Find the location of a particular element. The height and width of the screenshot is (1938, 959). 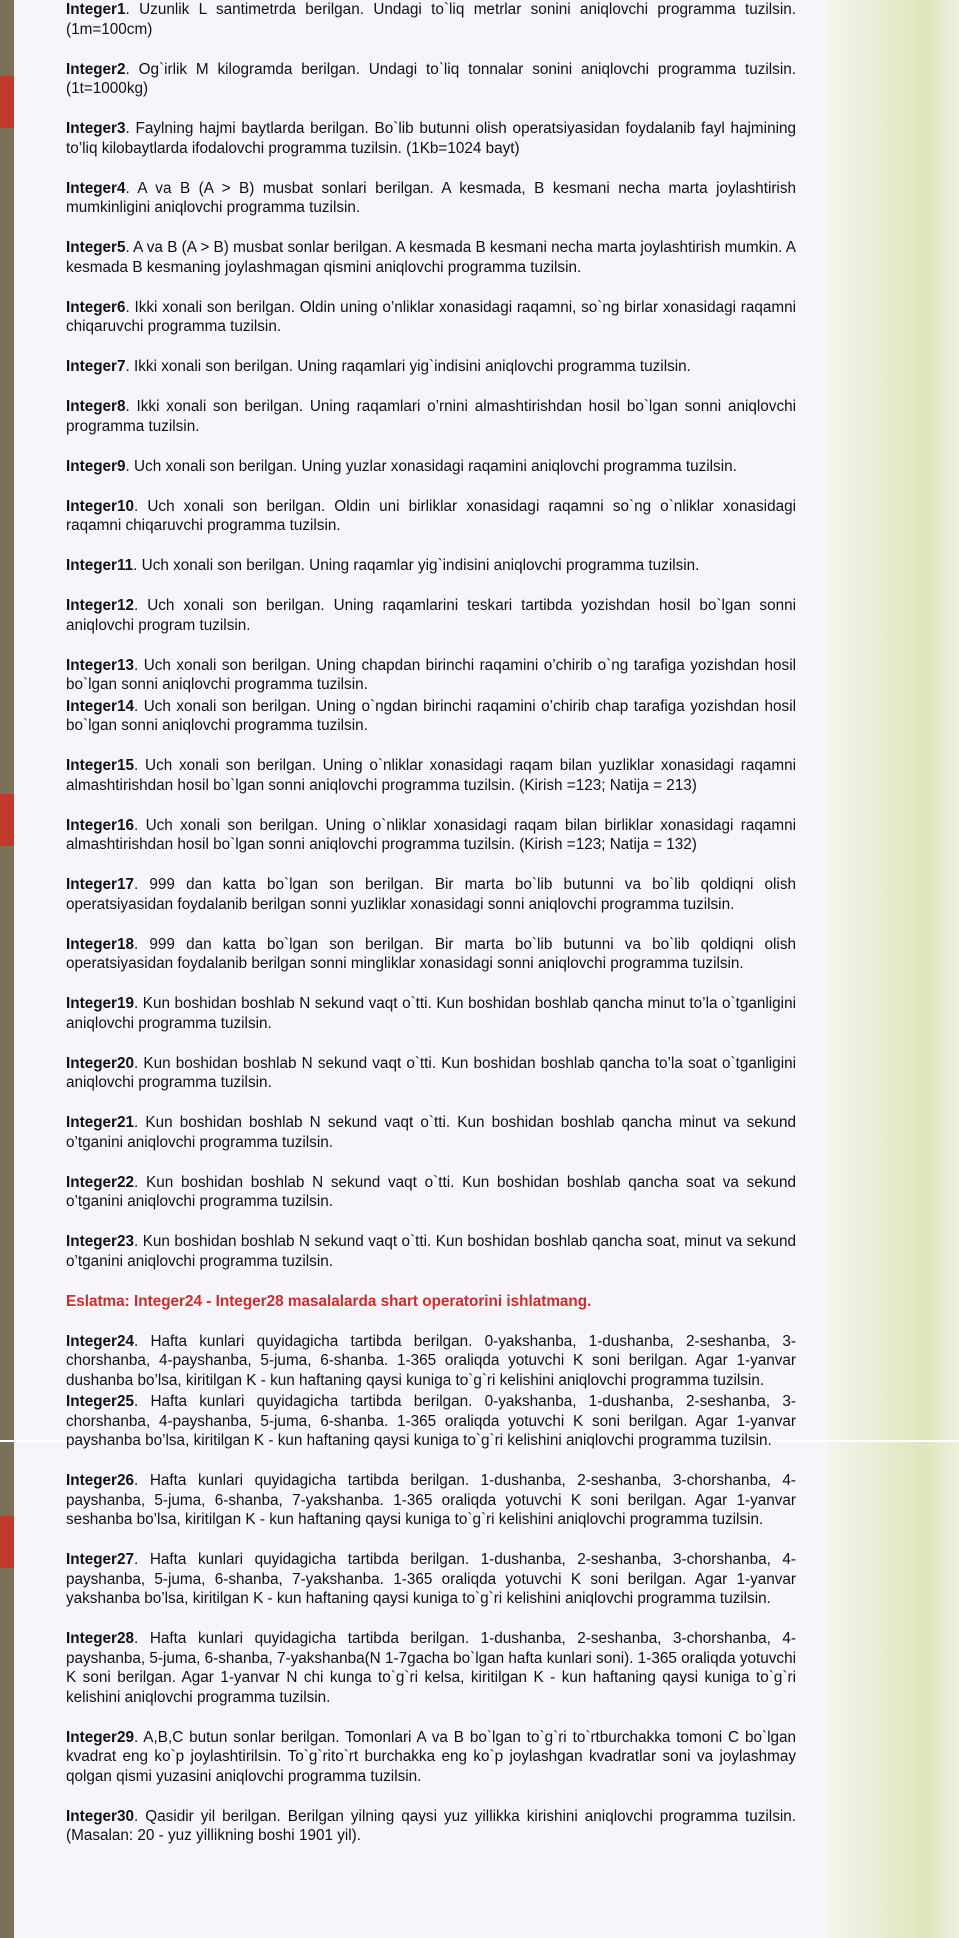

task-id: Integer27 is located at coordinates (100, 1559).